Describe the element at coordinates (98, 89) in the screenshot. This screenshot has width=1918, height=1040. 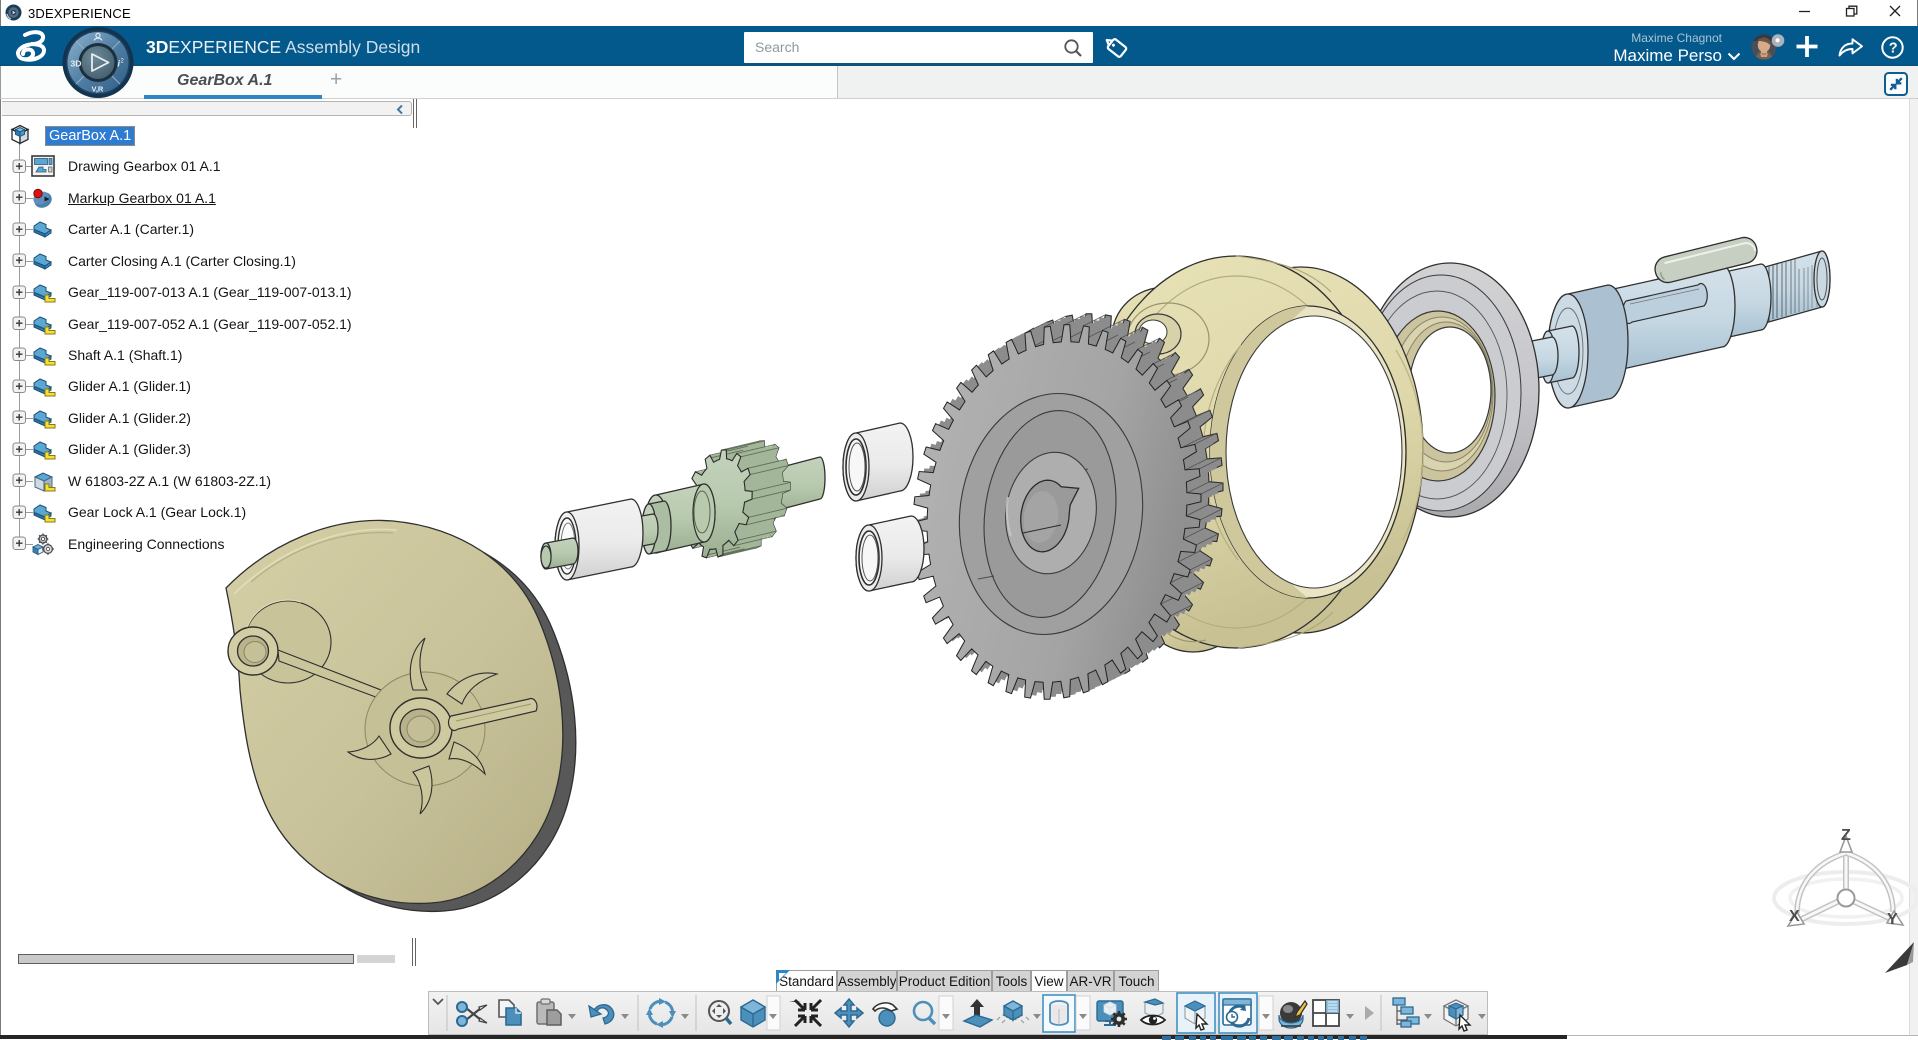
I see `svg-text: V,R` at that location.